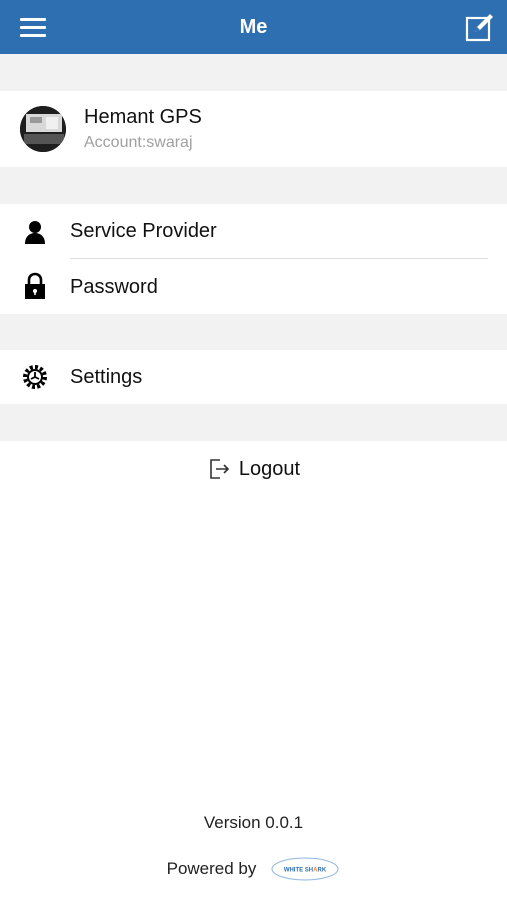  Describe the element at coordinates (43, 129) in the screenshot. I see `avatar` at that location.